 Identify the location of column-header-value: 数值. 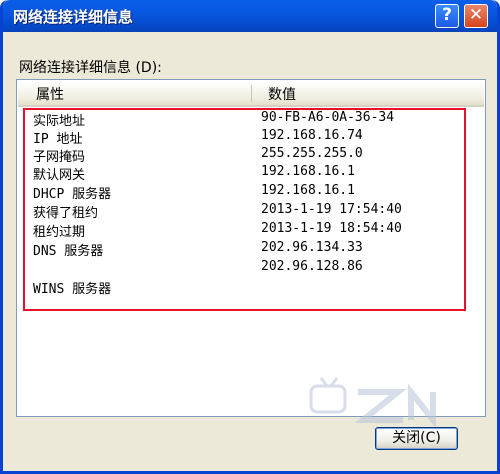
(282, 94).